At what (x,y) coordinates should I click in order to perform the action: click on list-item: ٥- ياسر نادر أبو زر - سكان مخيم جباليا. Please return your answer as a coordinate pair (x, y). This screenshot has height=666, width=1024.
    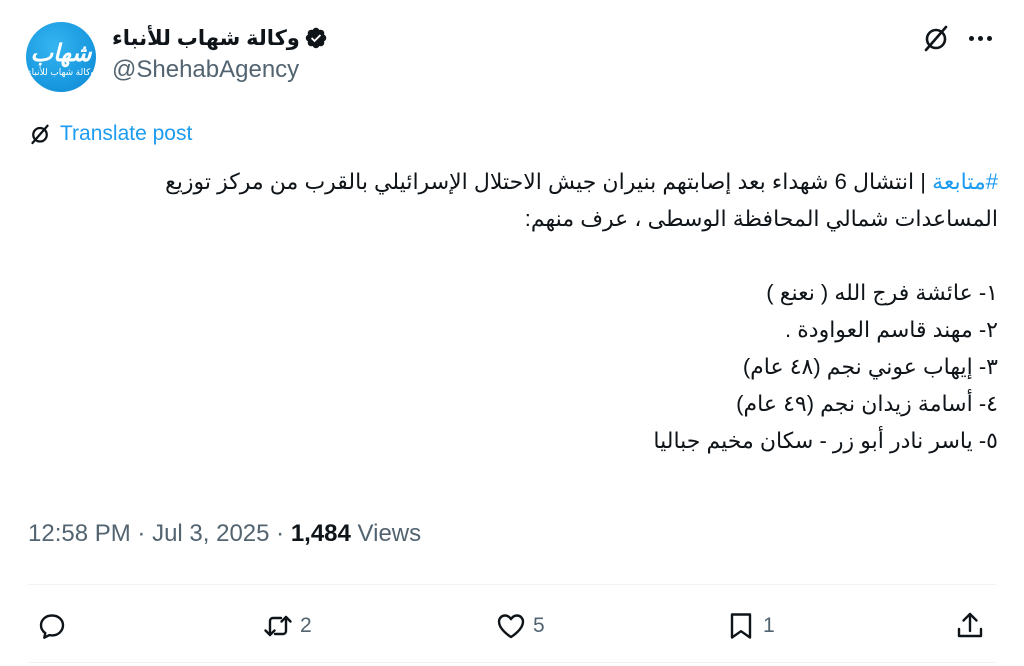
    Looking at the image, I should click on (825, 440).